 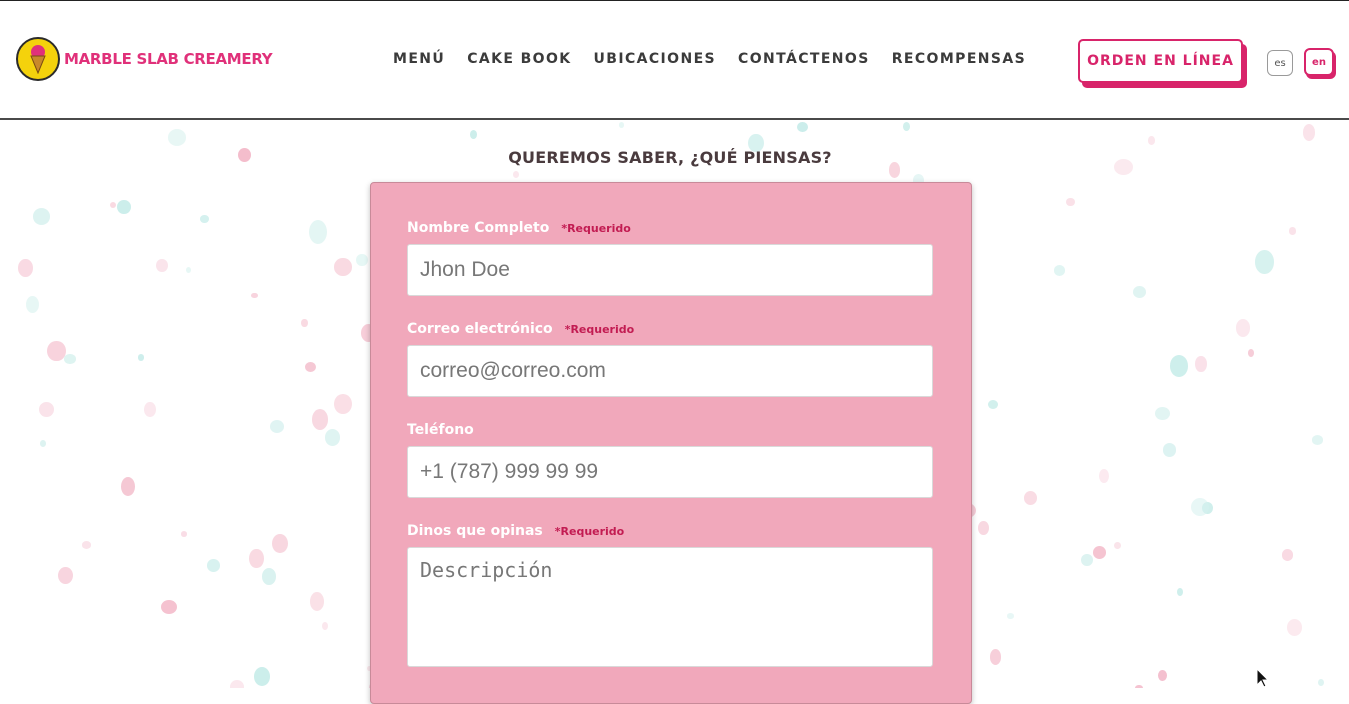 What do you see at coordinates (959, 59) in the screenshot?
I see `nav-item-rewards: RECOMPENSAS` at bounding box center [959, 59].